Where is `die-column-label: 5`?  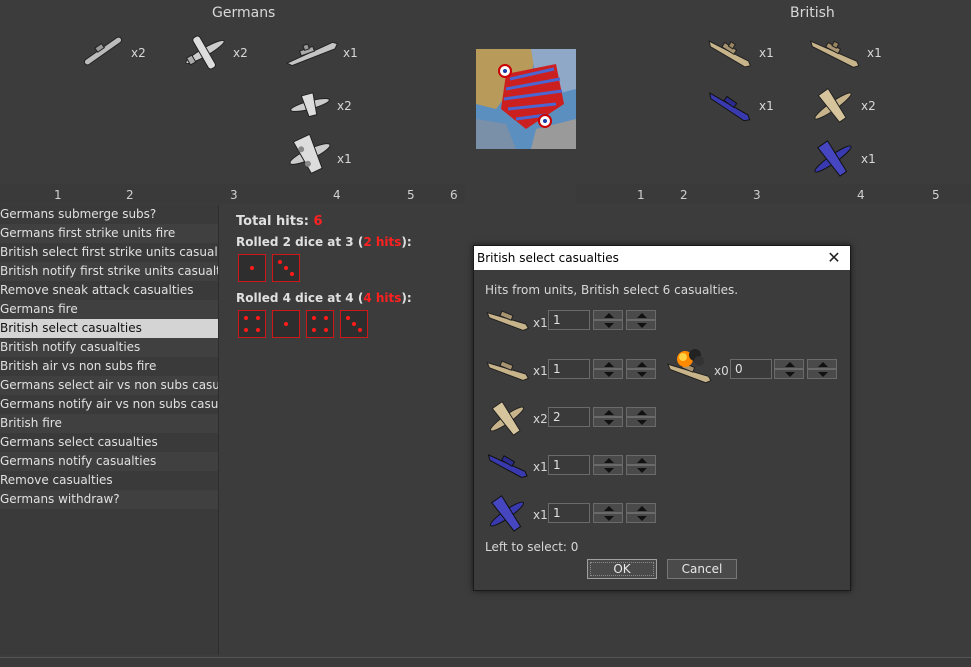
die-column-label: 5 is located at coordinates (936, 195).